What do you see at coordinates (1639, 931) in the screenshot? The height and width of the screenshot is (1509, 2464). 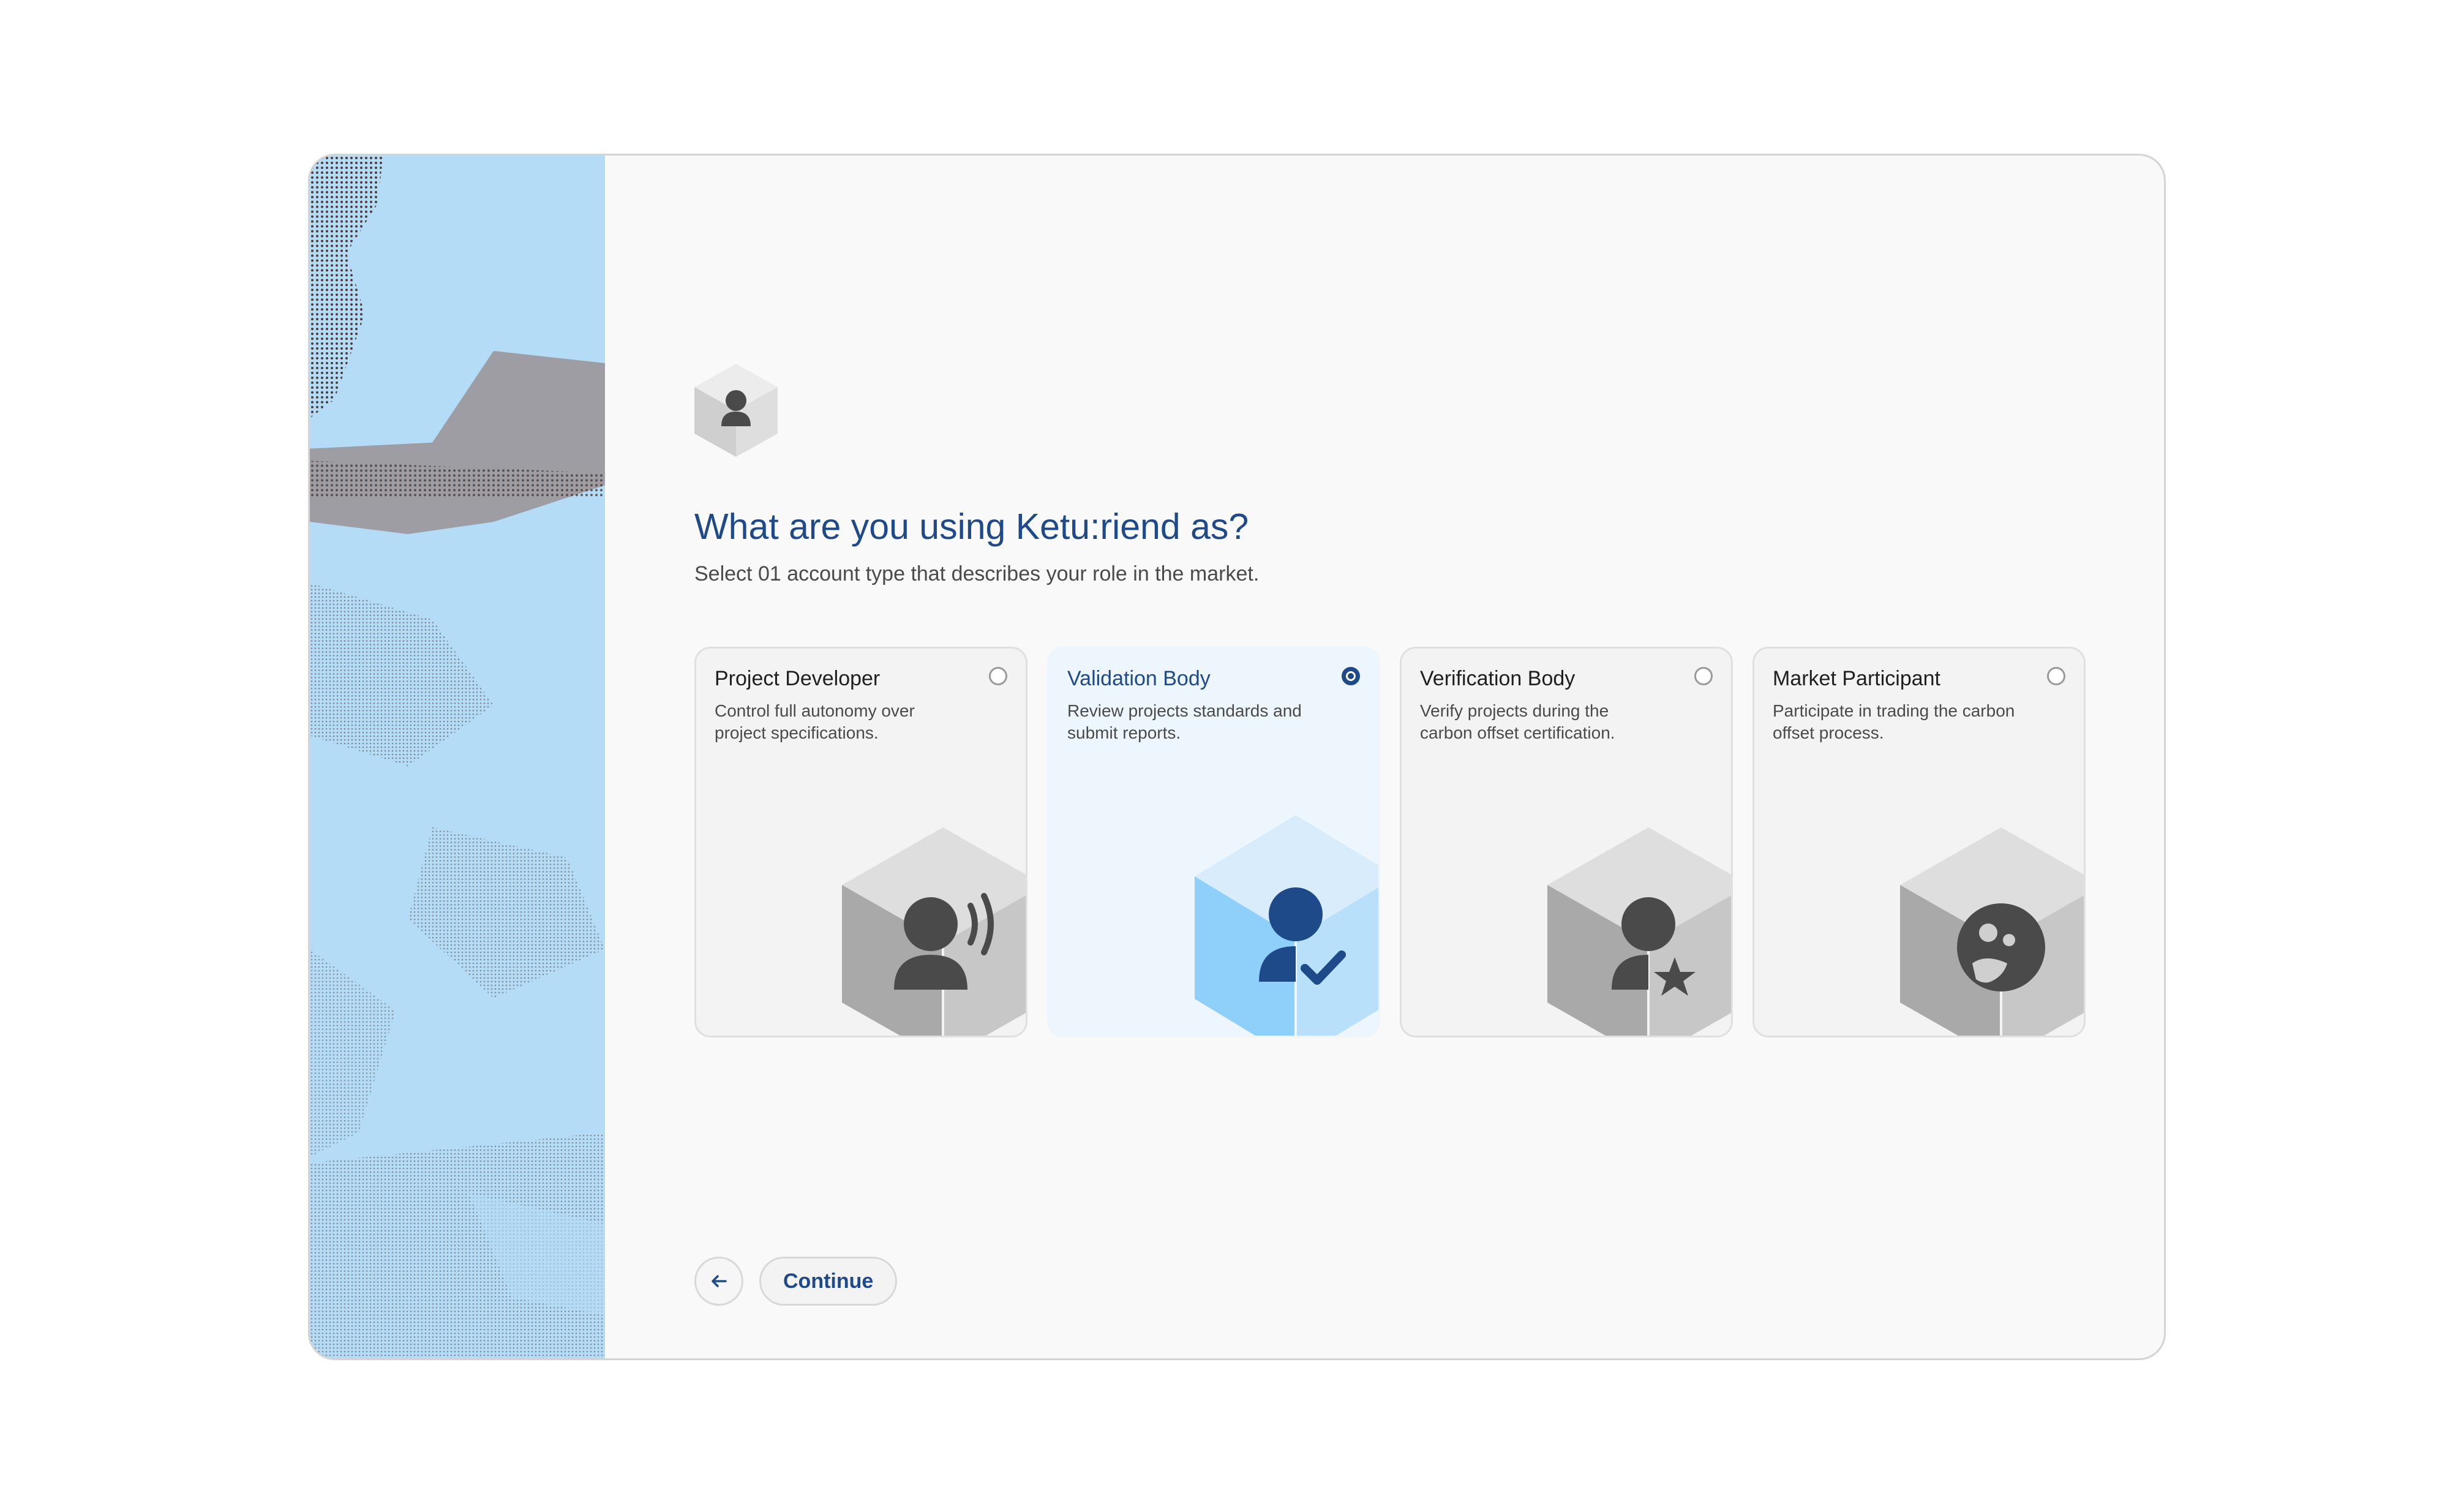 I see `person-star-icon` at bounding box center [1639, 931].